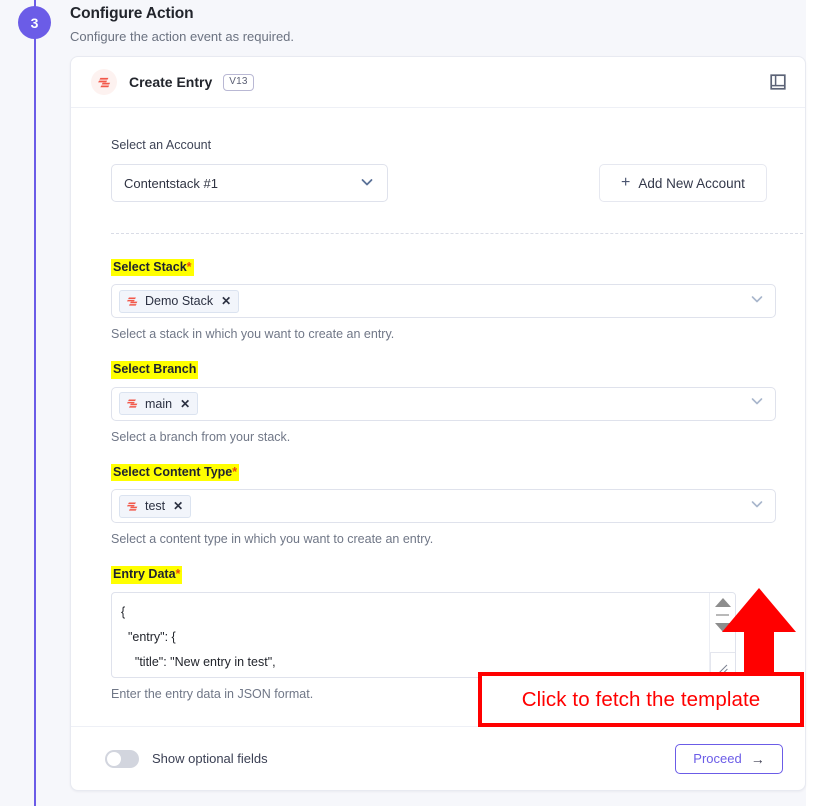 The width and height of the screenshot is (828, 806). What do you see at coordinates (757, 758) in the screenshot?
I see `arrow-right-icon: →` at bounding box center [757, 758].